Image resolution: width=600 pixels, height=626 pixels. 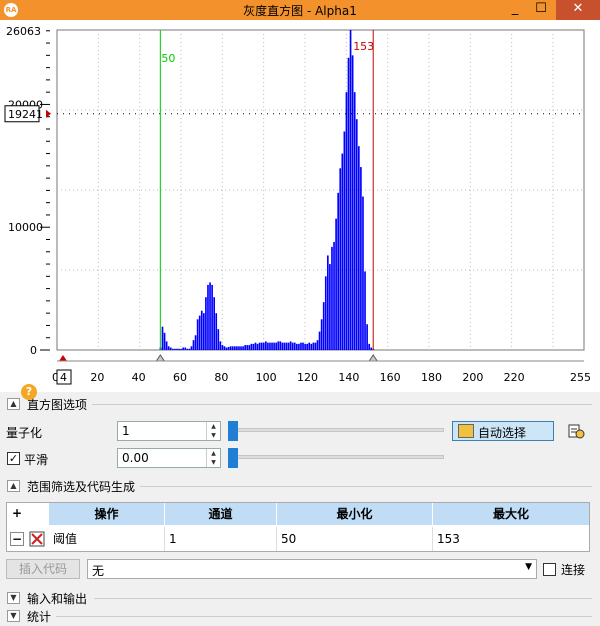 What do you see at coordinates (511, 539) in the screenshot?
I see `cell-max: 153` at bounding box center [511, 539].